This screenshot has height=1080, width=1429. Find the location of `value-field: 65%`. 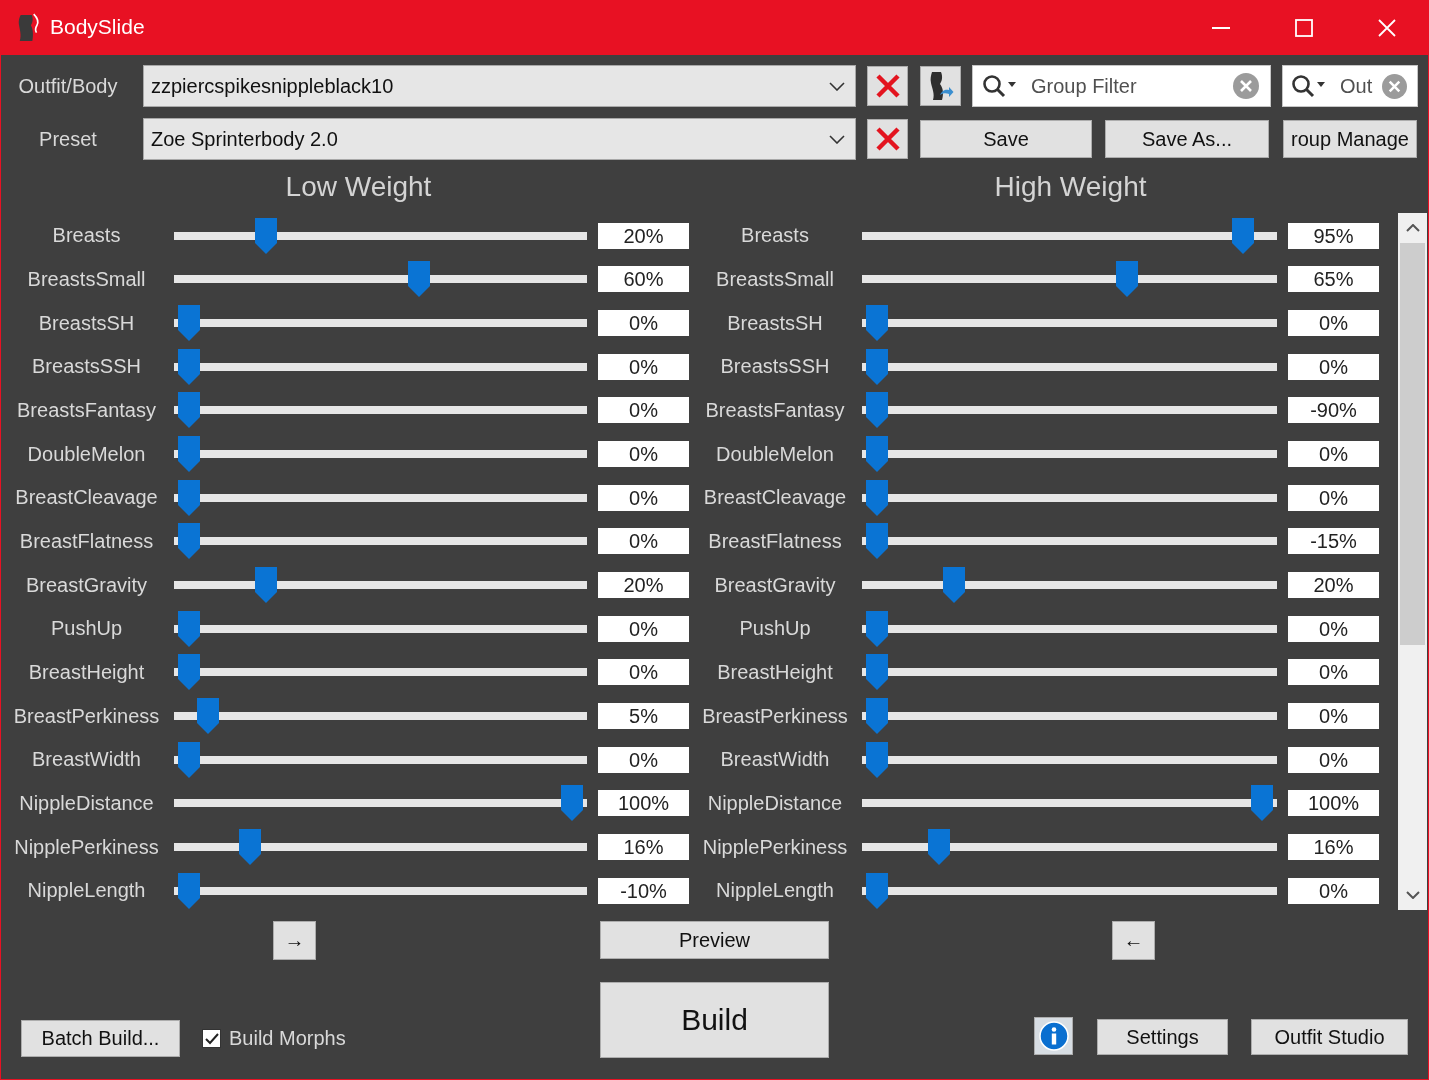

value-field: 65% is located at coordinates (1333, 279).